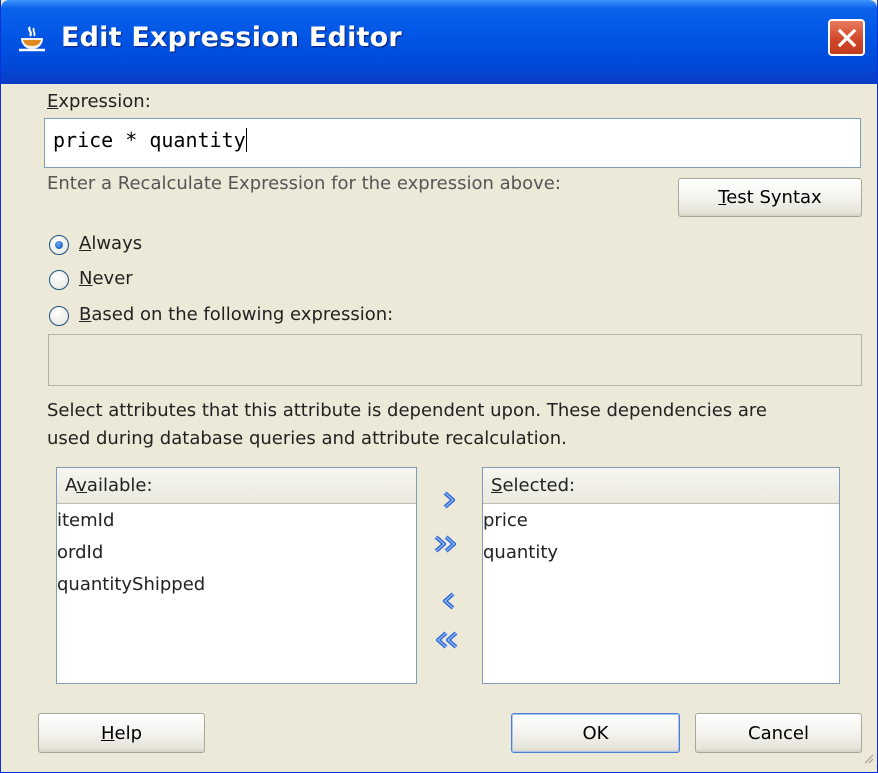 Image resolution: width=878 pixels, height=773 pixels. What do you see at coordinates (450, 601) in the screenshot?
I see `move-left-icon` at bounding box center [450, 601].